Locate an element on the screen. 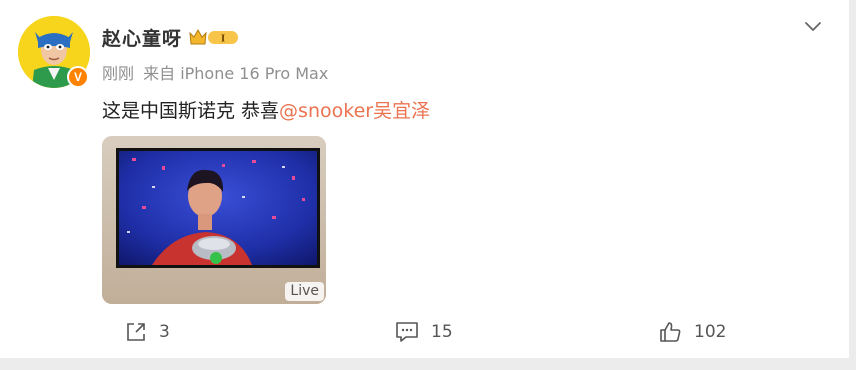  post-text: 这是中国斯诺克 恭喜@snooker吴宜泽 is located at coordinates (266, 109).